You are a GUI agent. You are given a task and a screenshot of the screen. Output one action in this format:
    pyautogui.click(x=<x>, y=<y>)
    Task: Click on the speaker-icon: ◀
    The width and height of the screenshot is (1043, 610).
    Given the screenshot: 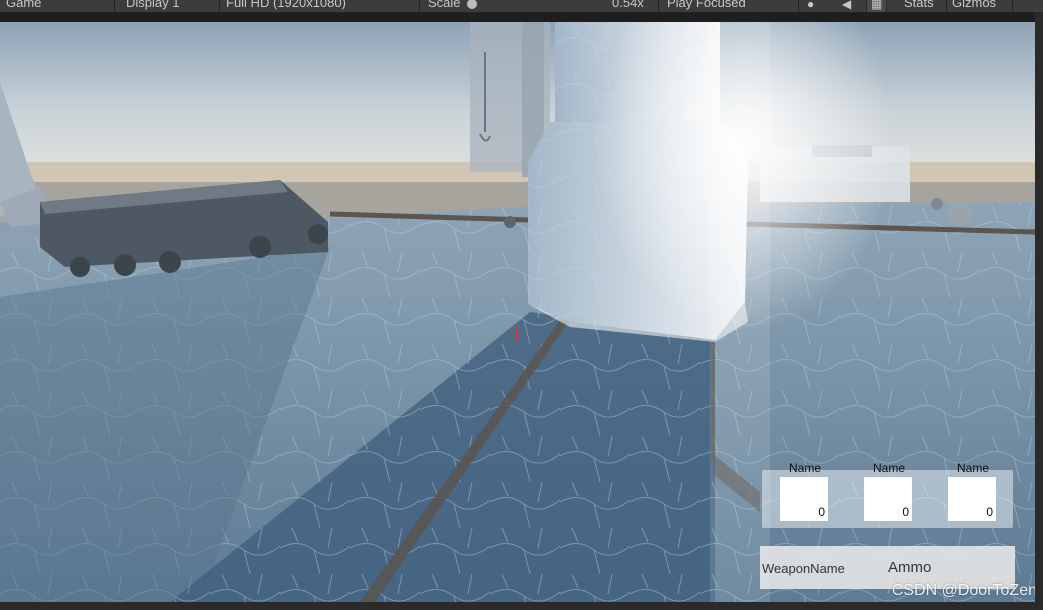 What is the action you would take?
    pyautogui.click(x=846, y=5)
    